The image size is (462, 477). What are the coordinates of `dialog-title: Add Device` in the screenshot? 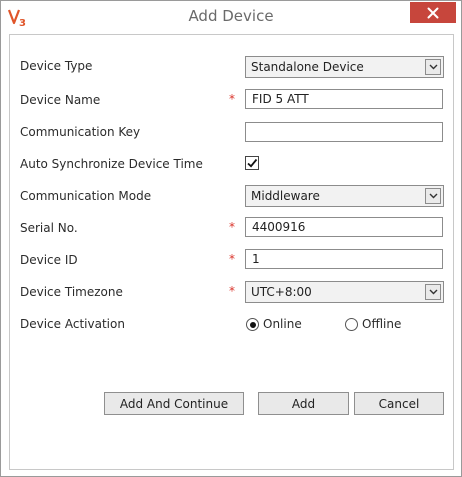 It's located at (231, 16).